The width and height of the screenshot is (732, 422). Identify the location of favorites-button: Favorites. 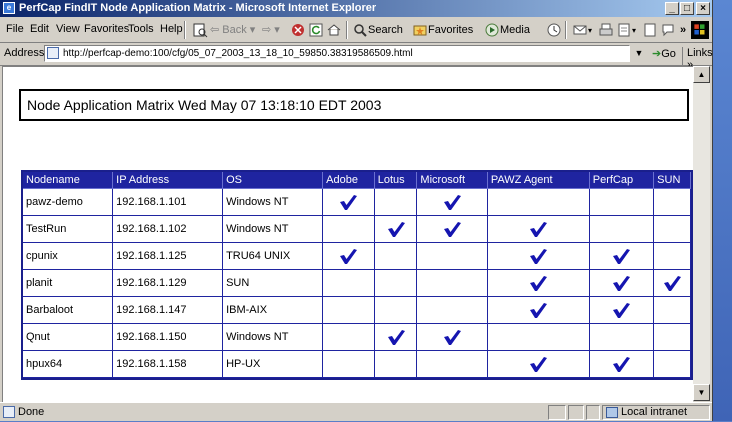
(442, 30).